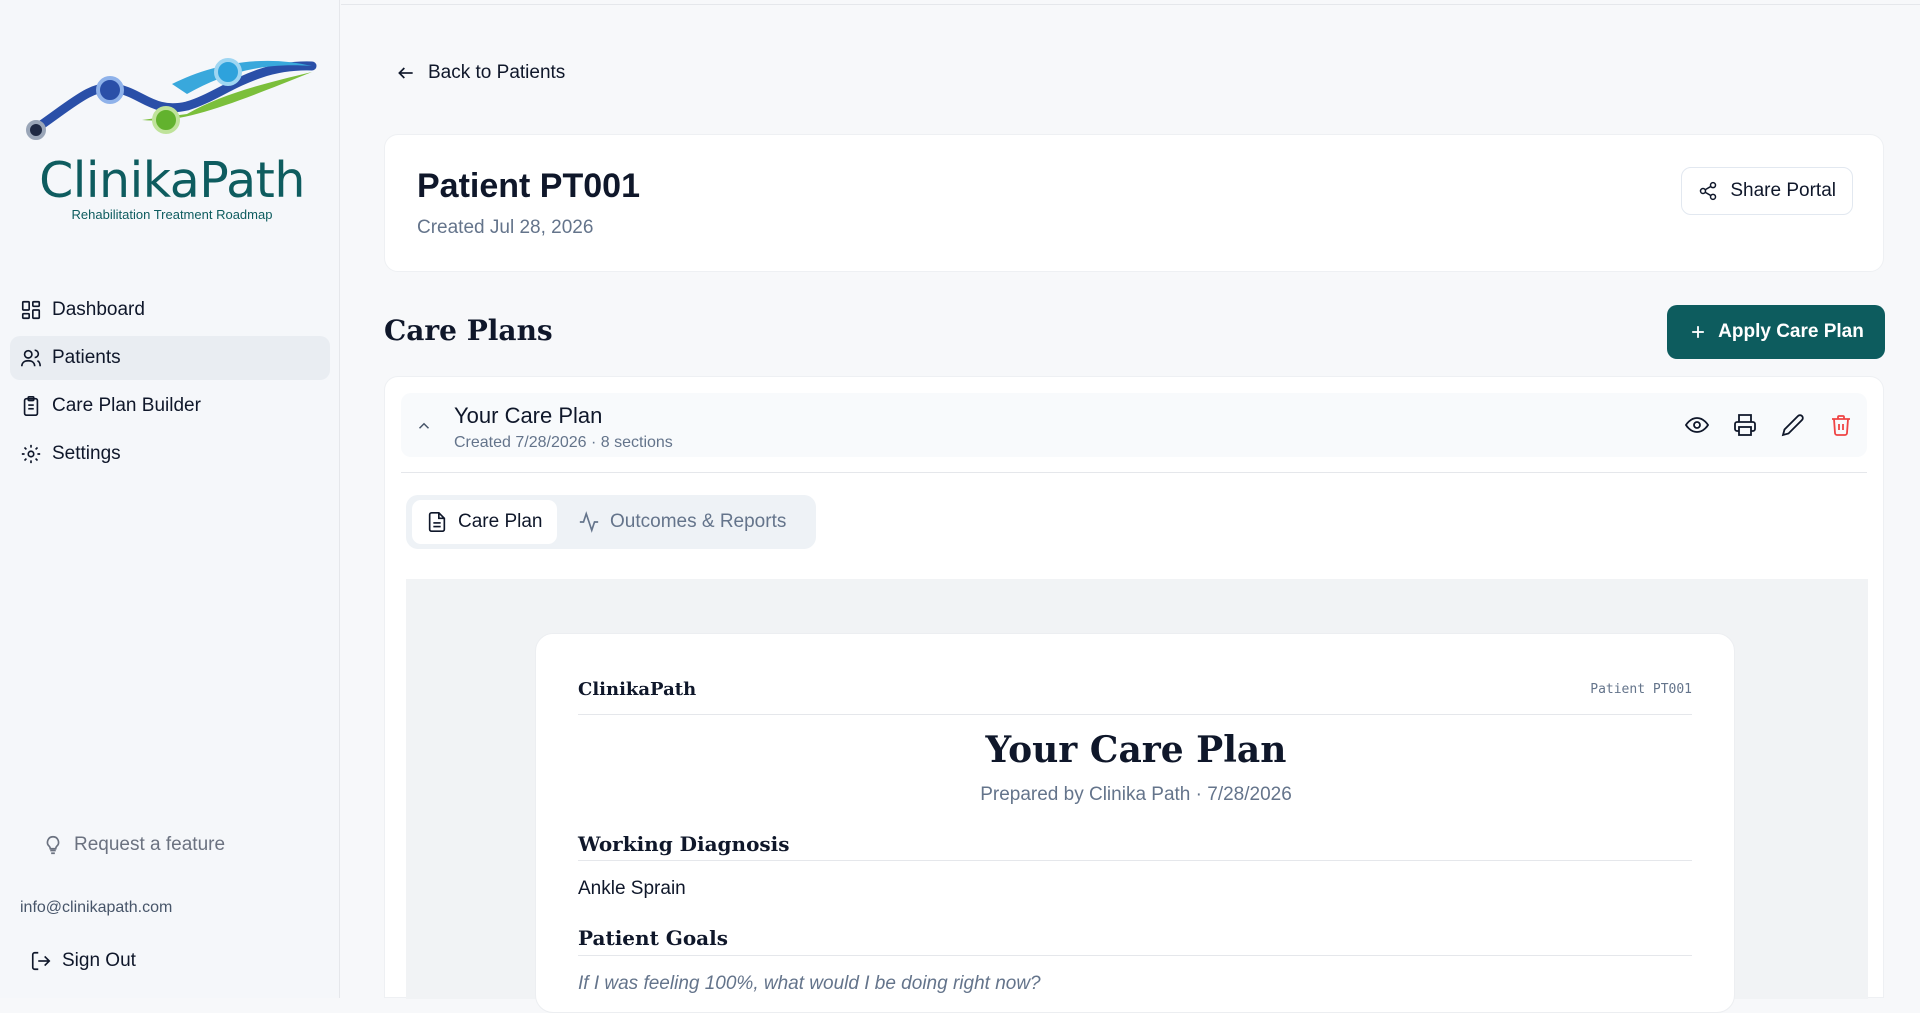 This screenshot has width=1920, height=1013. Describe the element at coordinates (172, 180) in the screenshot. I see `logo-name: ClinikaPath` at that location.